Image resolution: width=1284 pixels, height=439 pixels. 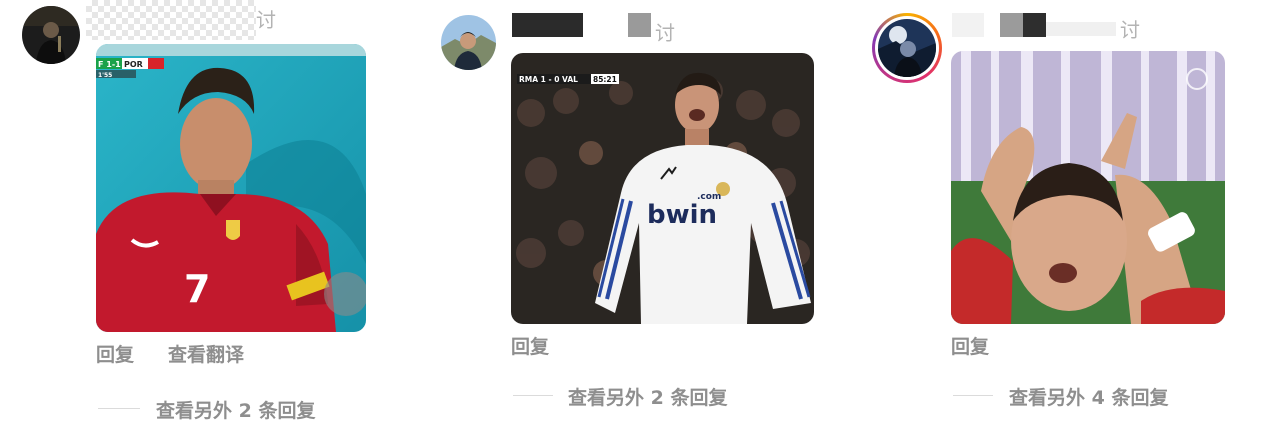 I want to click on view-translation-button: 查看翻译, so click(x=206, y=353).